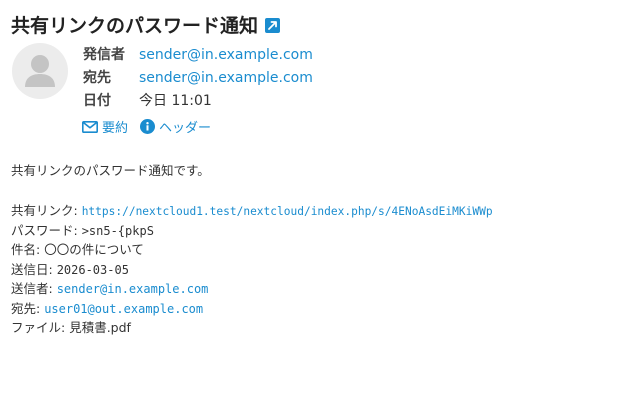 Image resolution: width=621 pixels, height=402 pixels. I want to click on summary-button: 要約, so click(105, 126).